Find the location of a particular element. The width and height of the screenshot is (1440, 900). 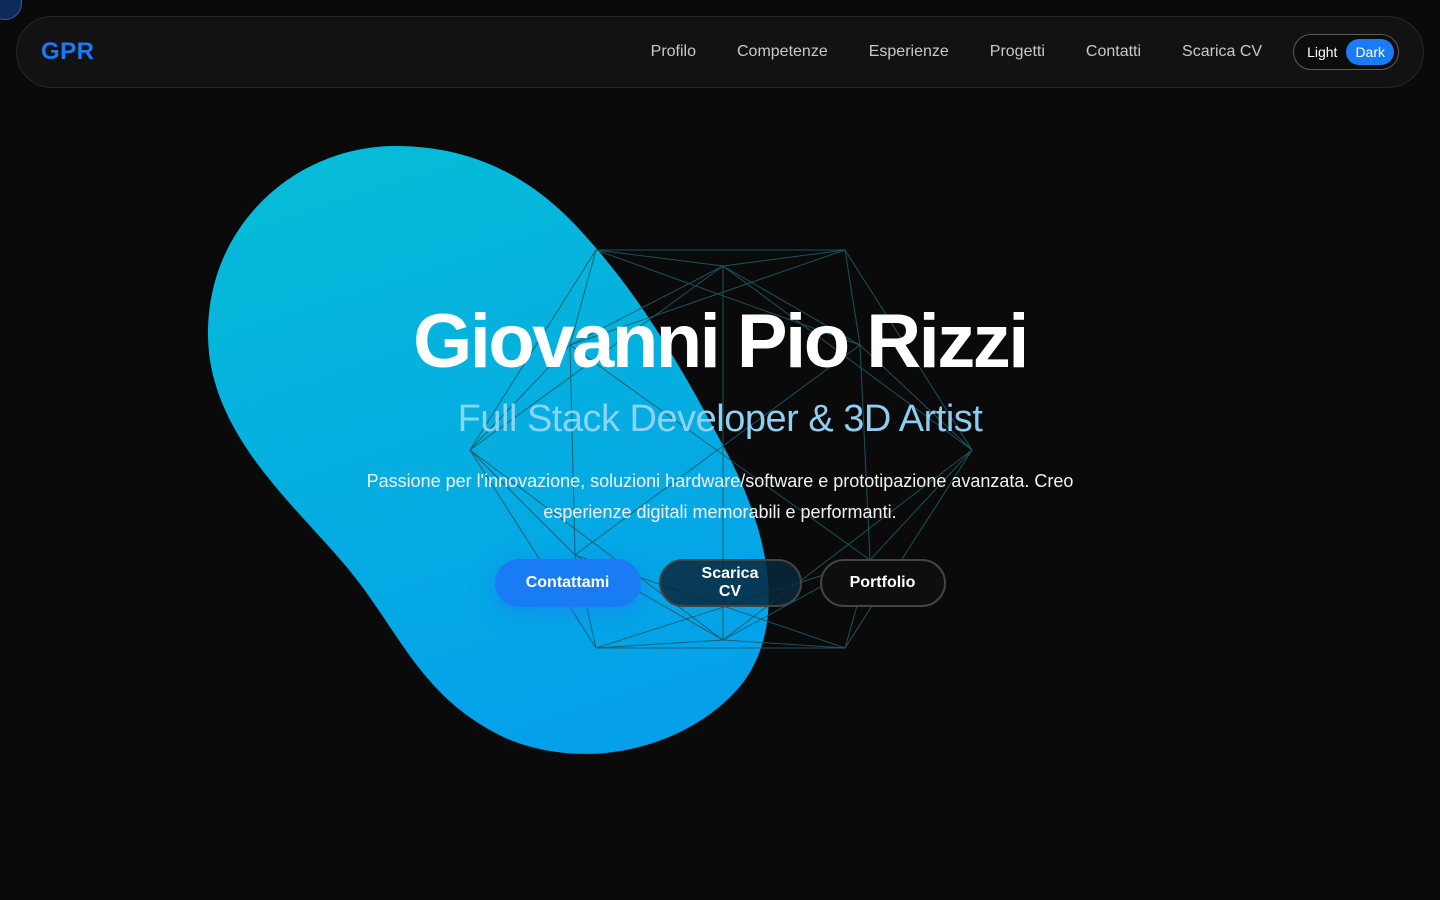

nav-link-progetti: Progetti is located at coordinates (1017, 52).